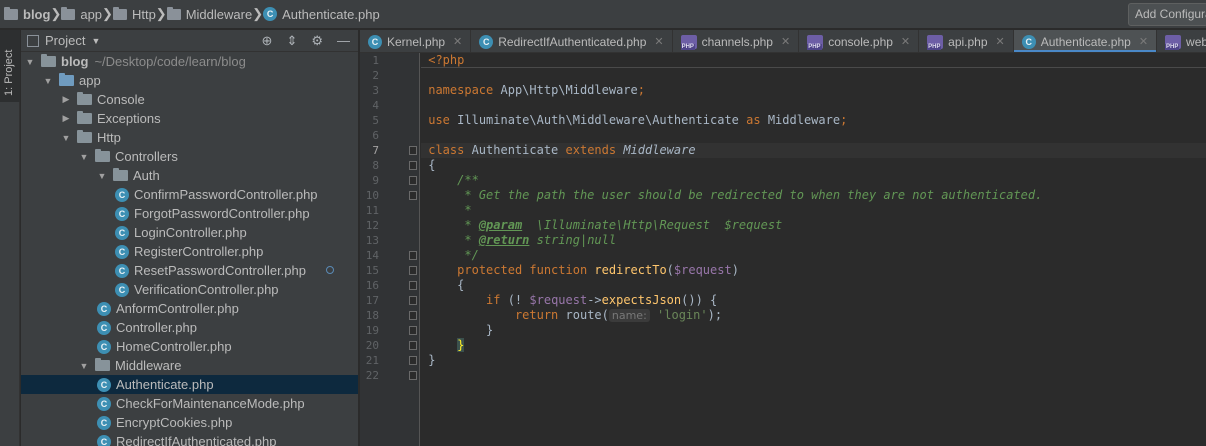 The width and height of the screenshot is (1206, 446). Describe the element at coordinates (966, 41) in the screenshot. I see `editor-tab: api.php ✕` at that location.